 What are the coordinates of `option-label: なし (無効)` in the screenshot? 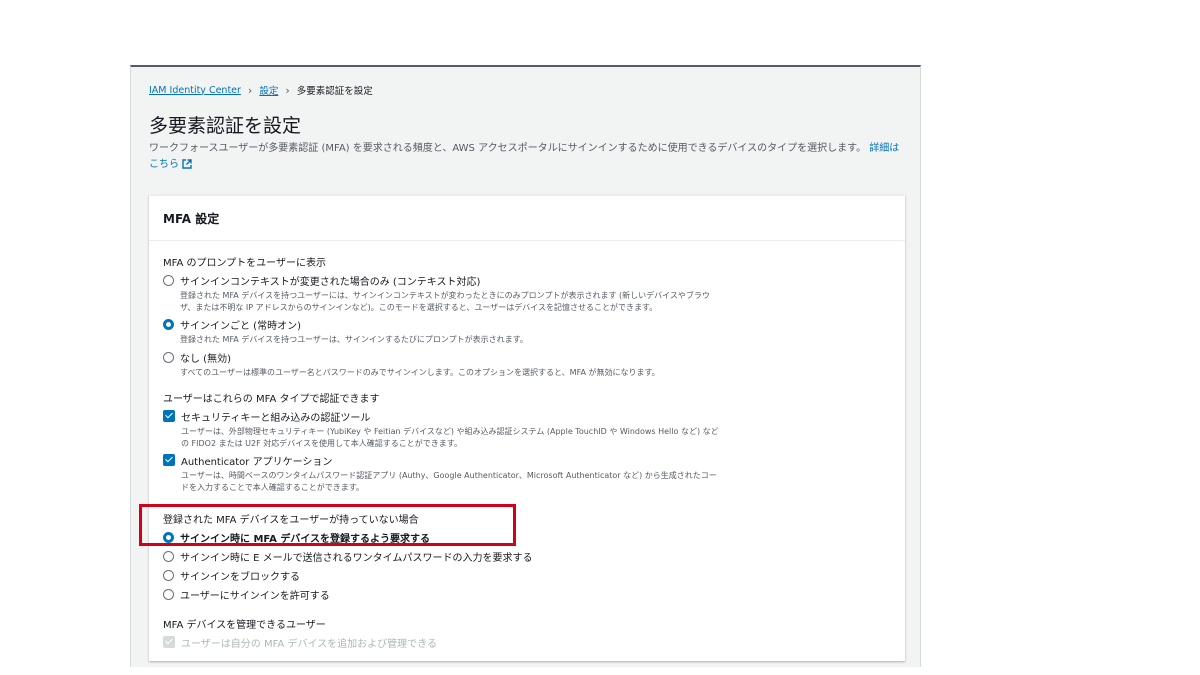 It's located at (205, 359).